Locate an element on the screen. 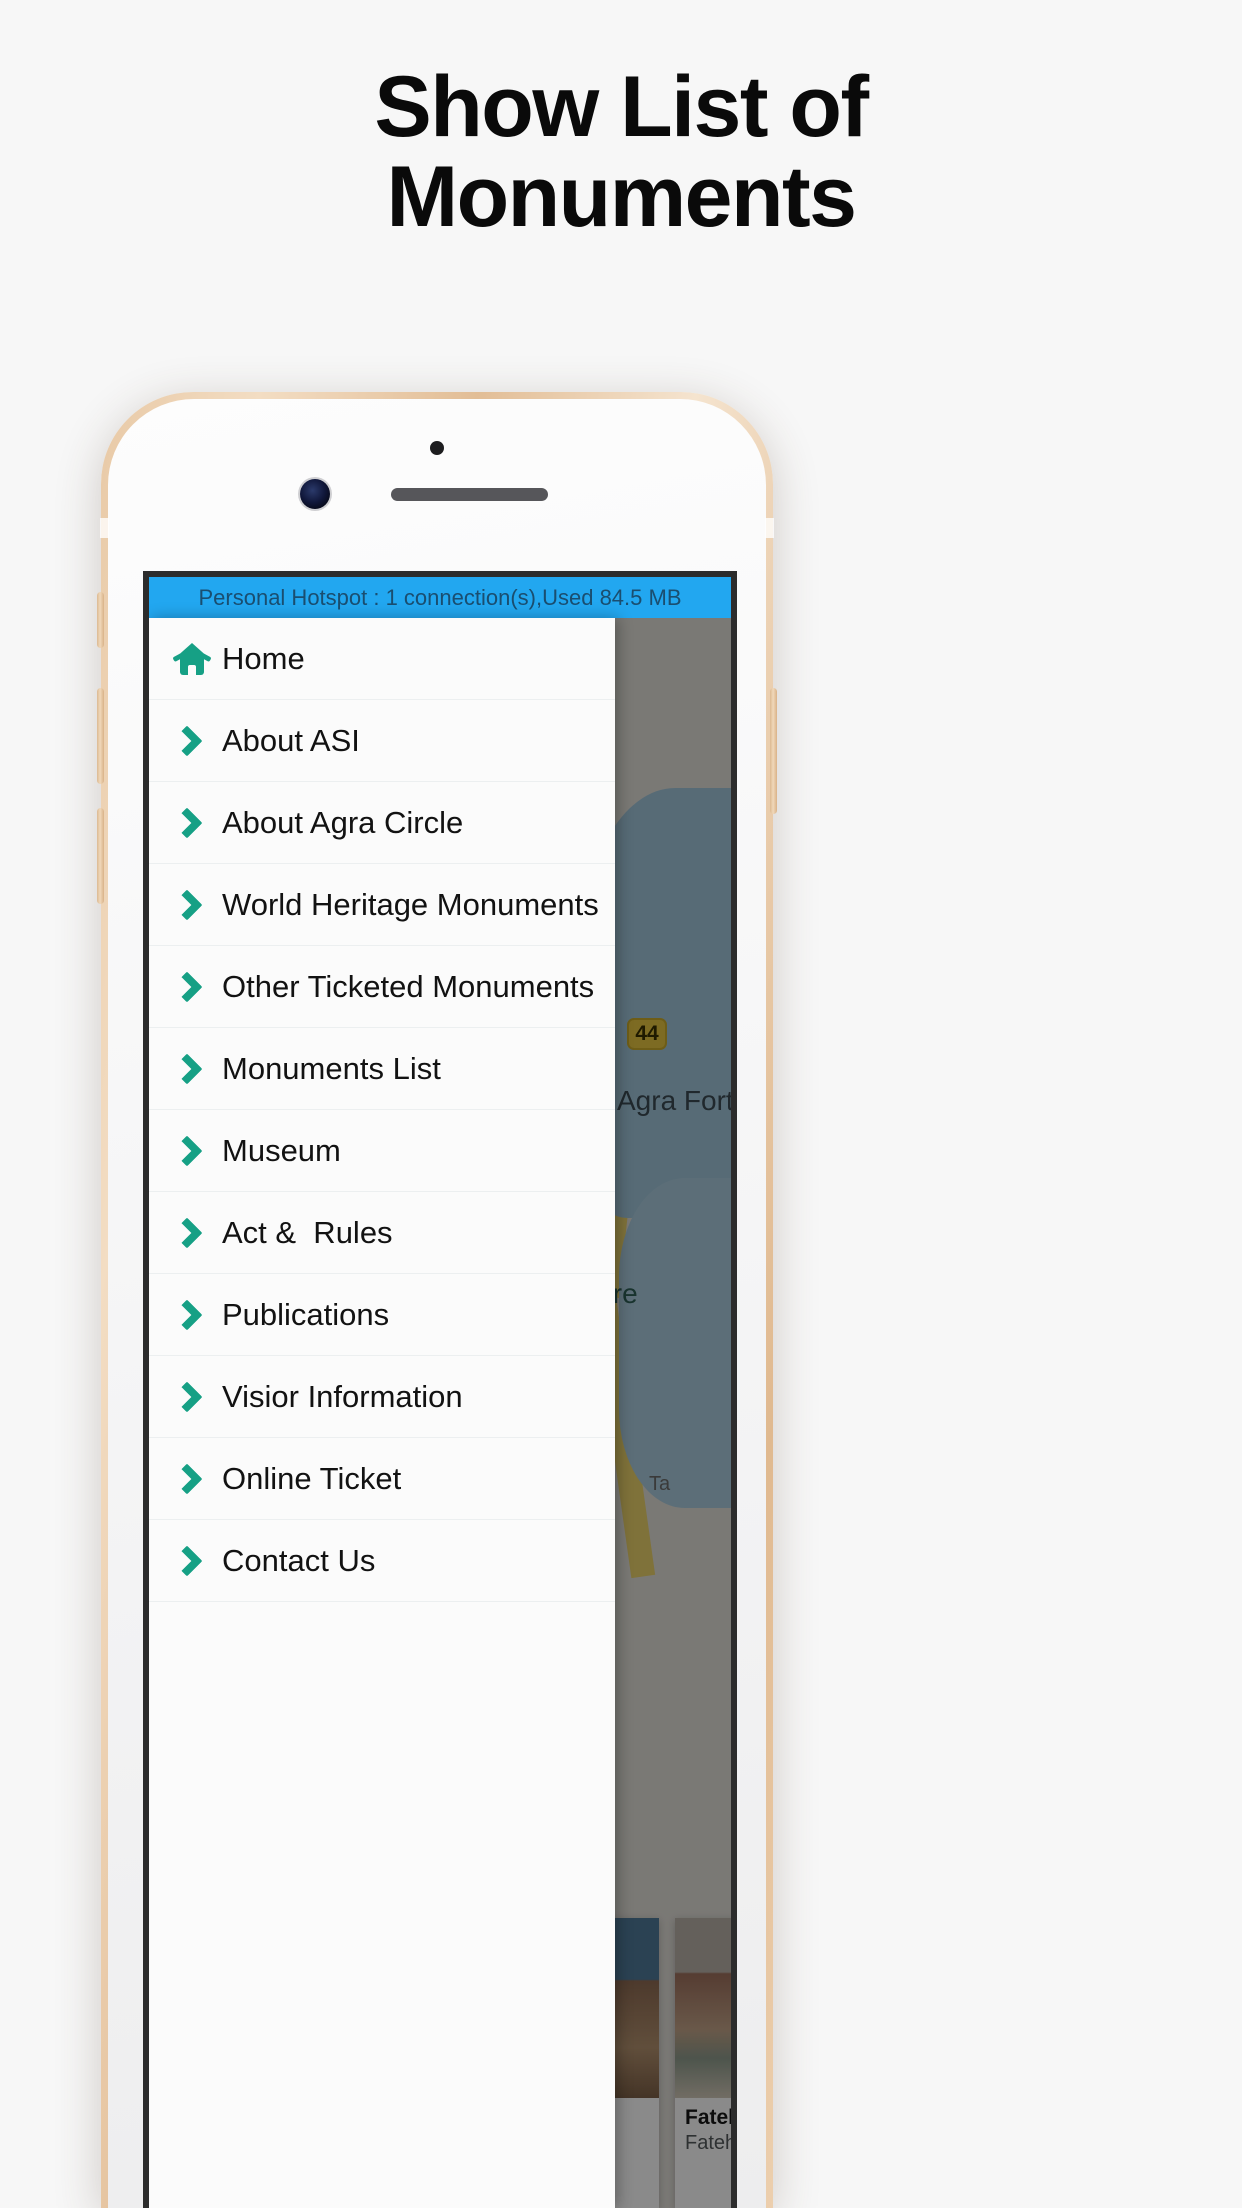 The image size is (1242, 2208). sidebar-item-label: Other Ticketed Monuments is located at coordinates (408, 986).